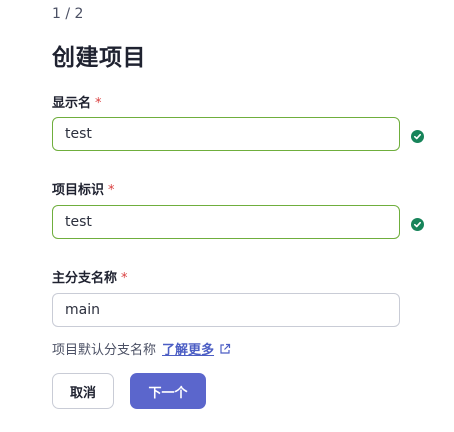 This screenshot has height=432, width=454. I want to click on display-name-label-text: 显示名, so click(72, 103).